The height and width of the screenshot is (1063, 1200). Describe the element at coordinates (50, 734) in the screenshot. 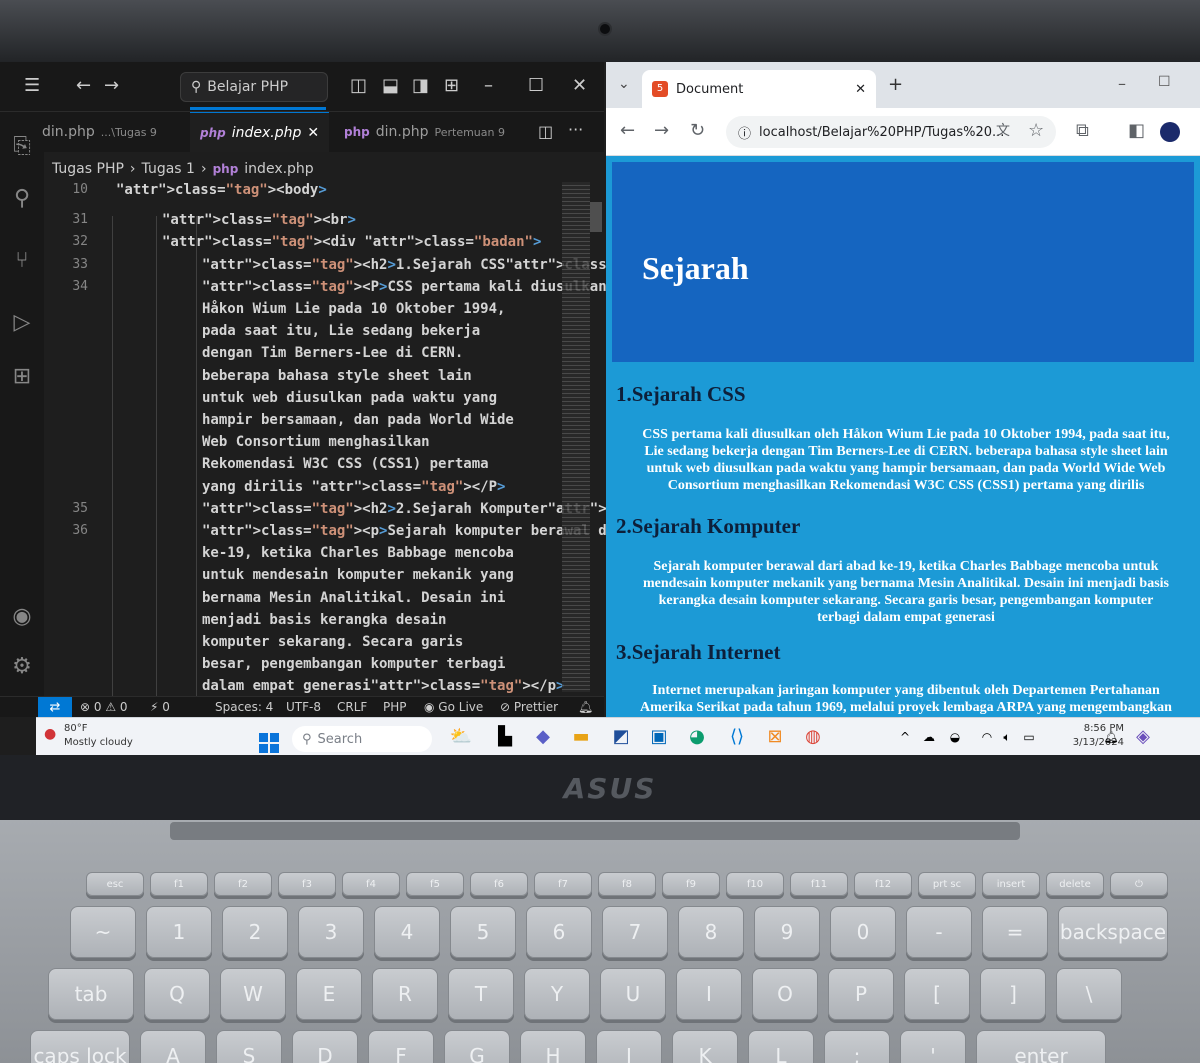

I see `weather-icon: ●` at that location.